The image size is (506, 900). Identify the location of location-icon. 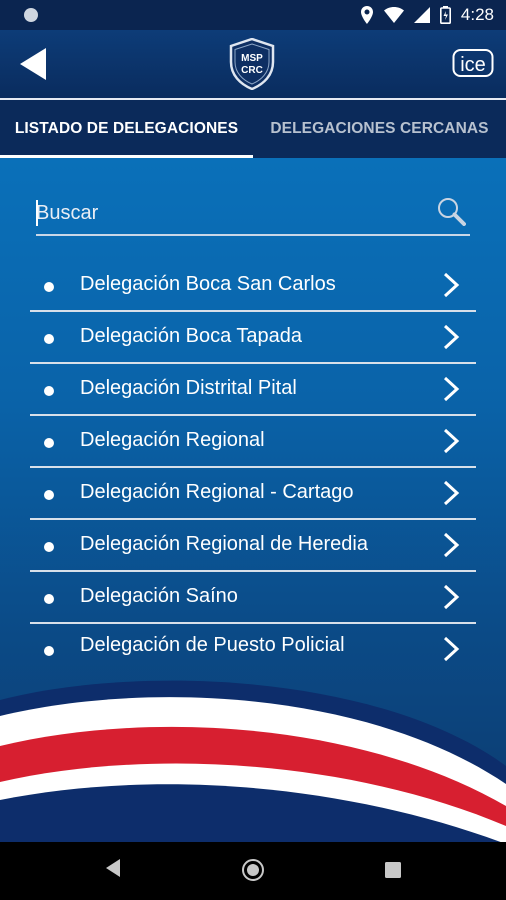
(366, 15).